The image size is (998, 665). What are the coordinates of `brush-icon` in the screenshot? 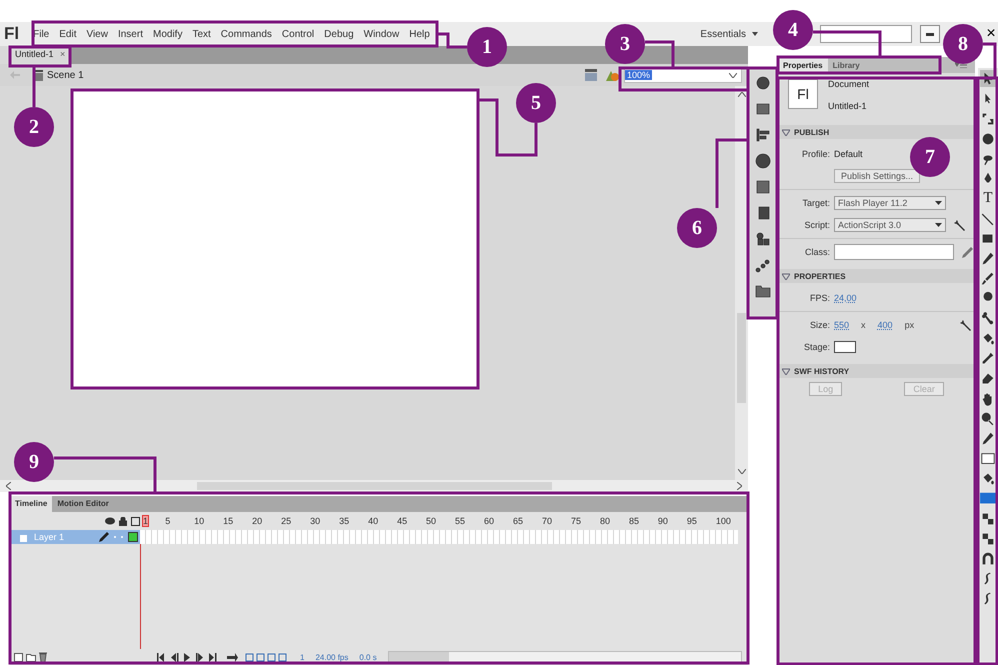 It's located at (988, 278).